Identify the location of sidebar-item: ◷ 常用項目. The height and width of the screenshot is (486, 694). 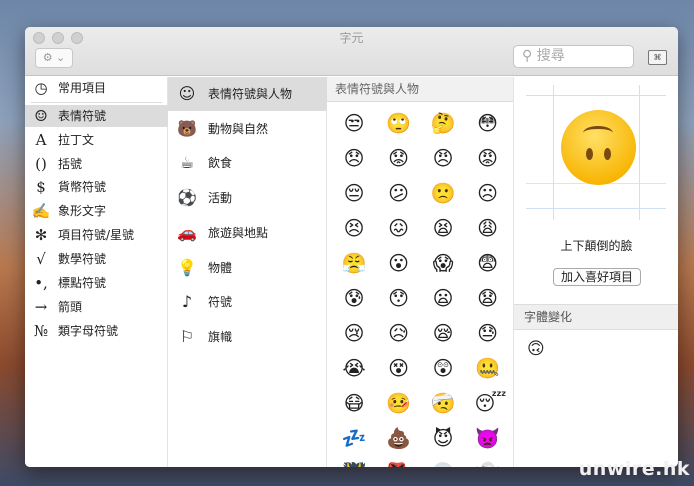
(96, 88).